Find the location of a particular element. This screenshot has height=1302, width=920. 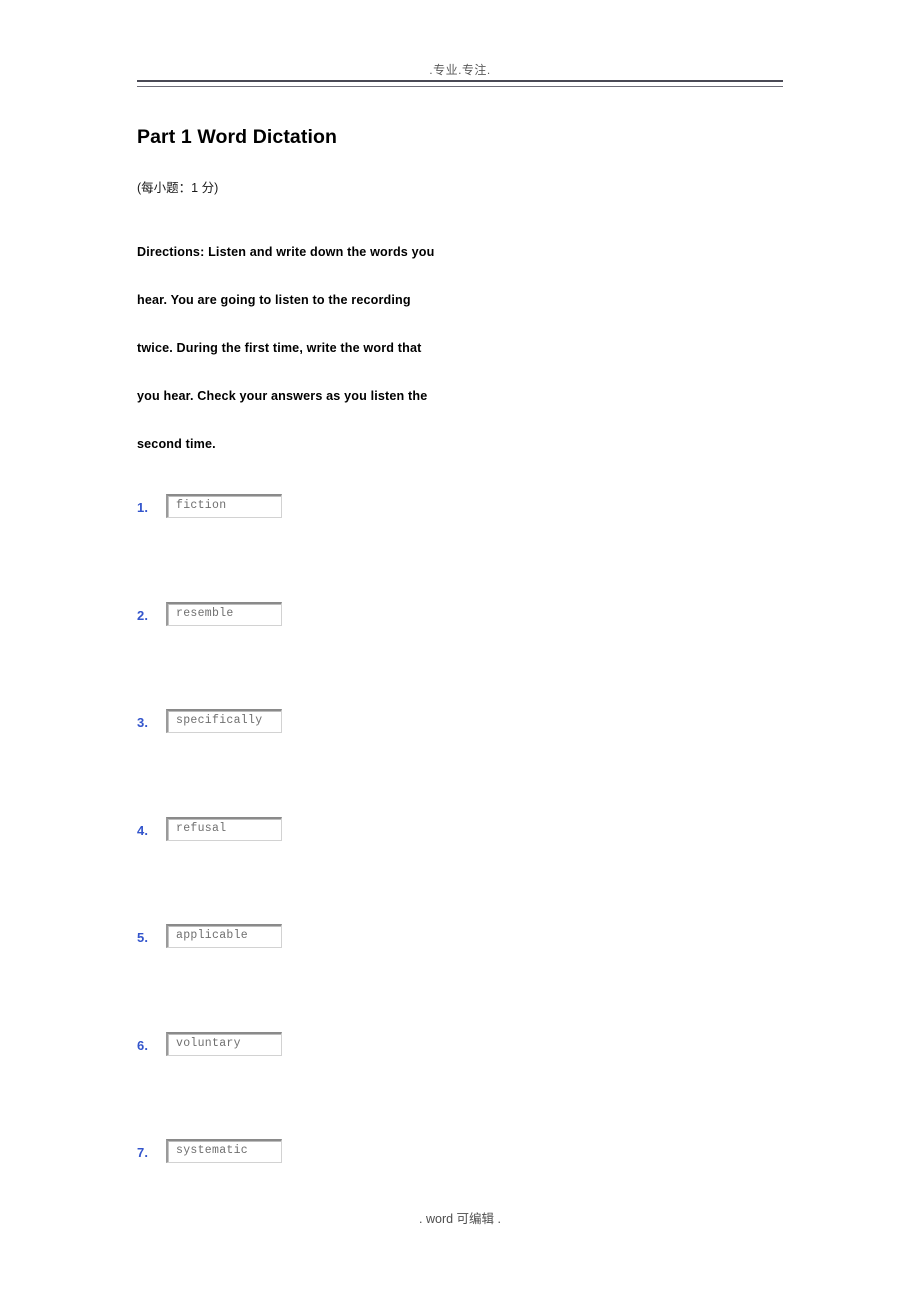

question-number: 4. is located at coordinates (143, 830).